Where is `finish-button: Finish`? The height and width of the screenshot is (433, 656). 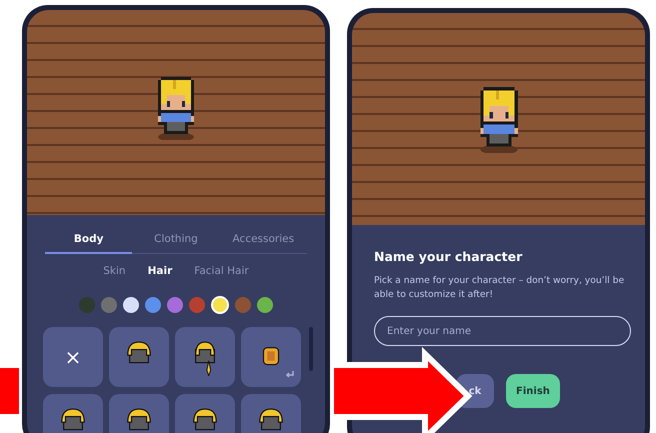 finish-button: Finish is located at coordinates (533, 391).